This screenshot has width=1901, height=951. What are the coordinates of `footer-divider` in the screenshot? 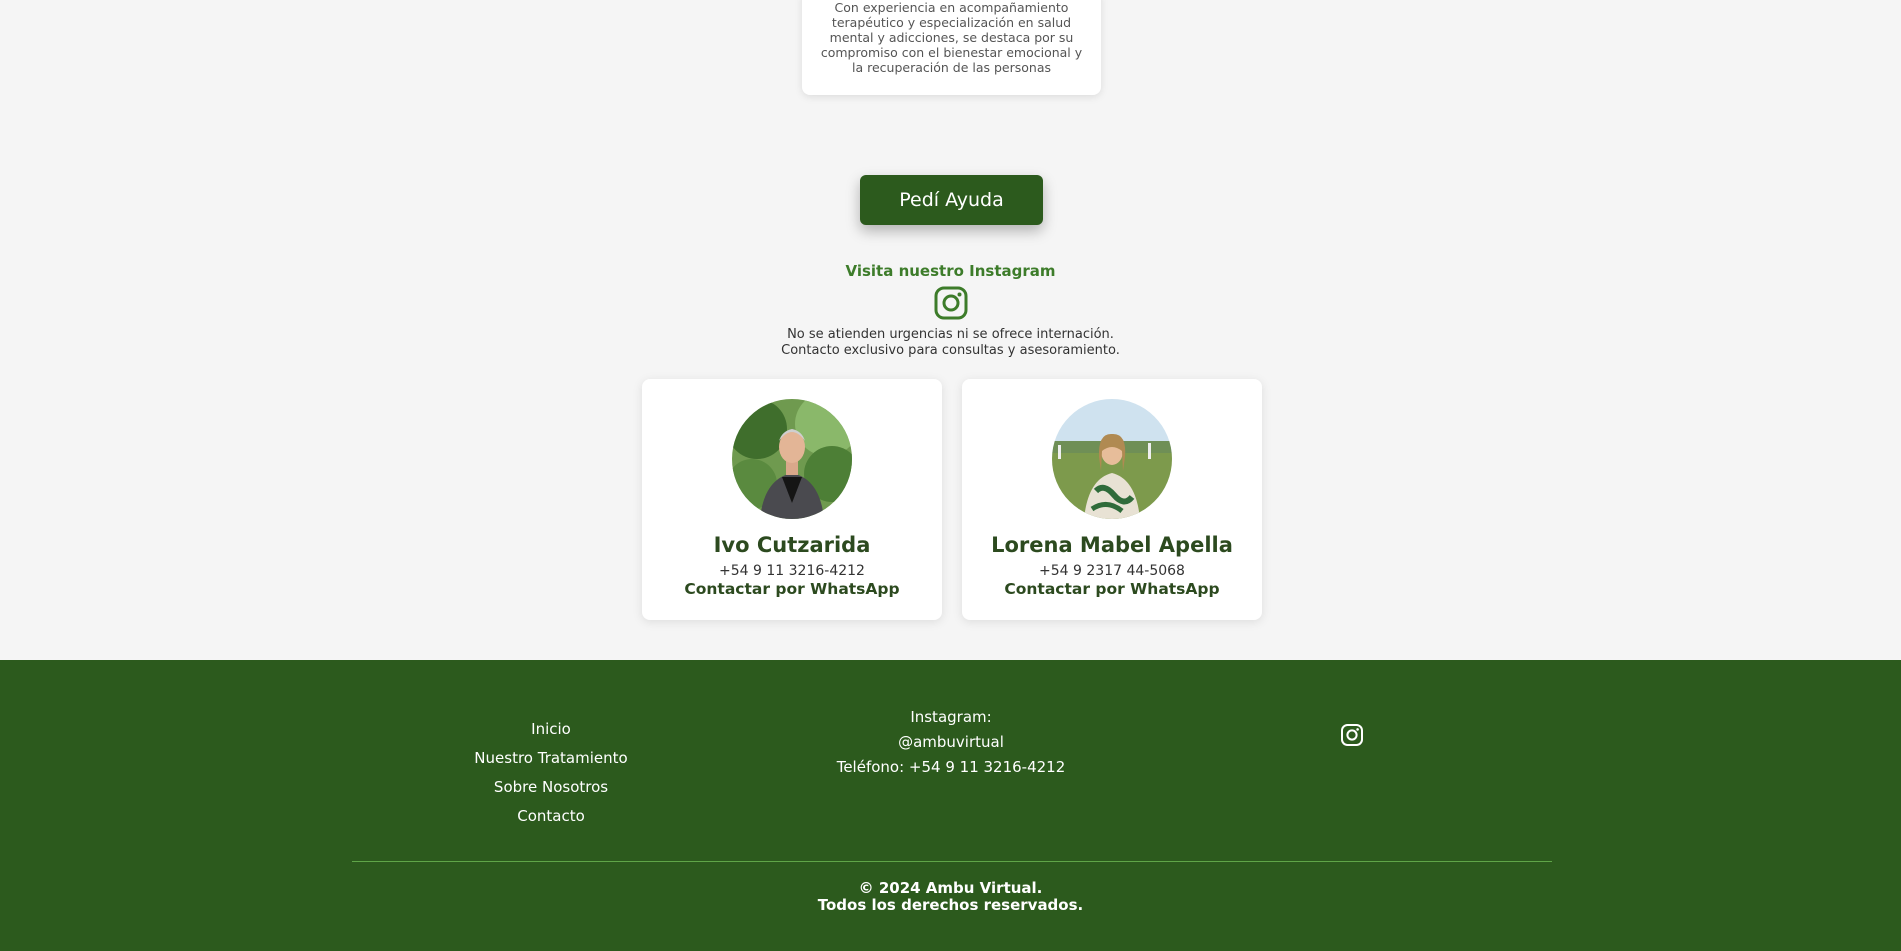 It's located at (952, 861).